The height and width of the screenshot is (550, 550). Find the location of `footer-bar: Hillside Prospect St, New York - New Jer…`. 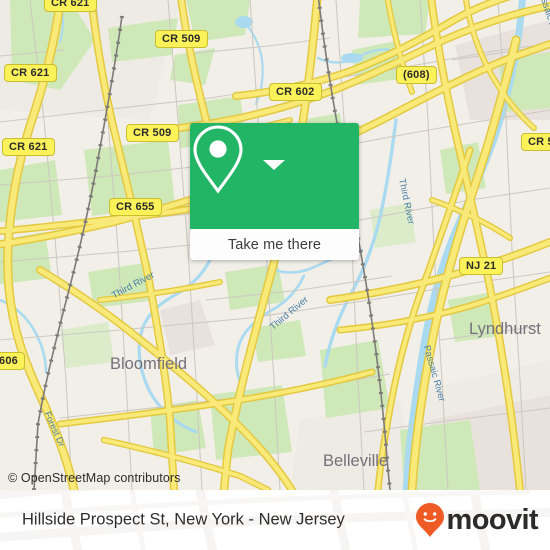

footer-bar: Hillside Prospect St, New York - New Jer… is located at coordinates (275, 520).